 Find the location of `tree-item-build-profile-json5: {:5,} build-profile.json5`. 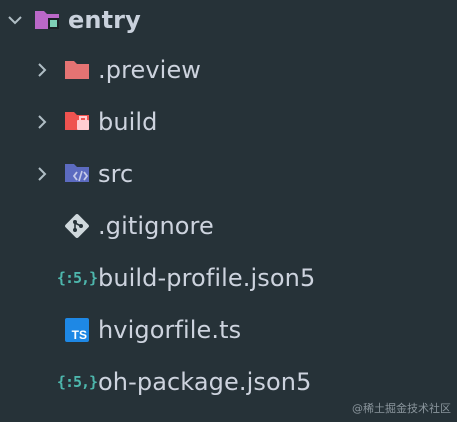

tree-item-build-profile-json5: {:5,} build-profile.json5 is located at coordinates (228, 278).